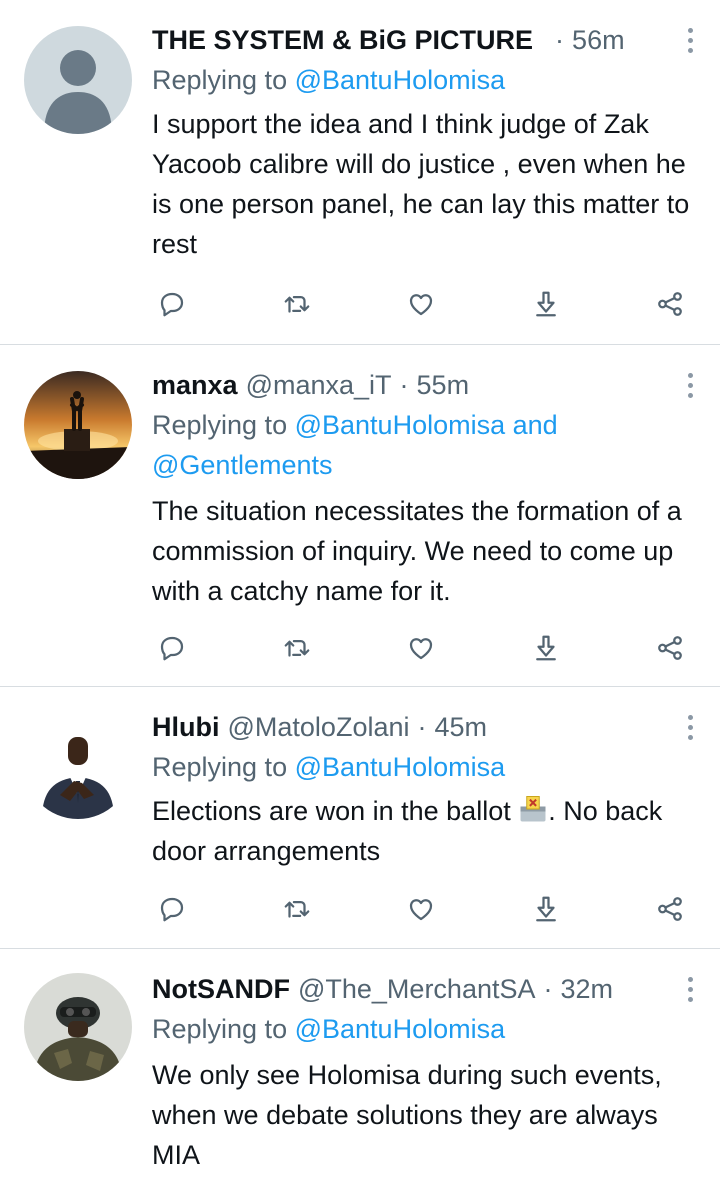  Describe the element at coordinates (533, 809) in the screenshot. I see `ballot-box-icon` at that location.